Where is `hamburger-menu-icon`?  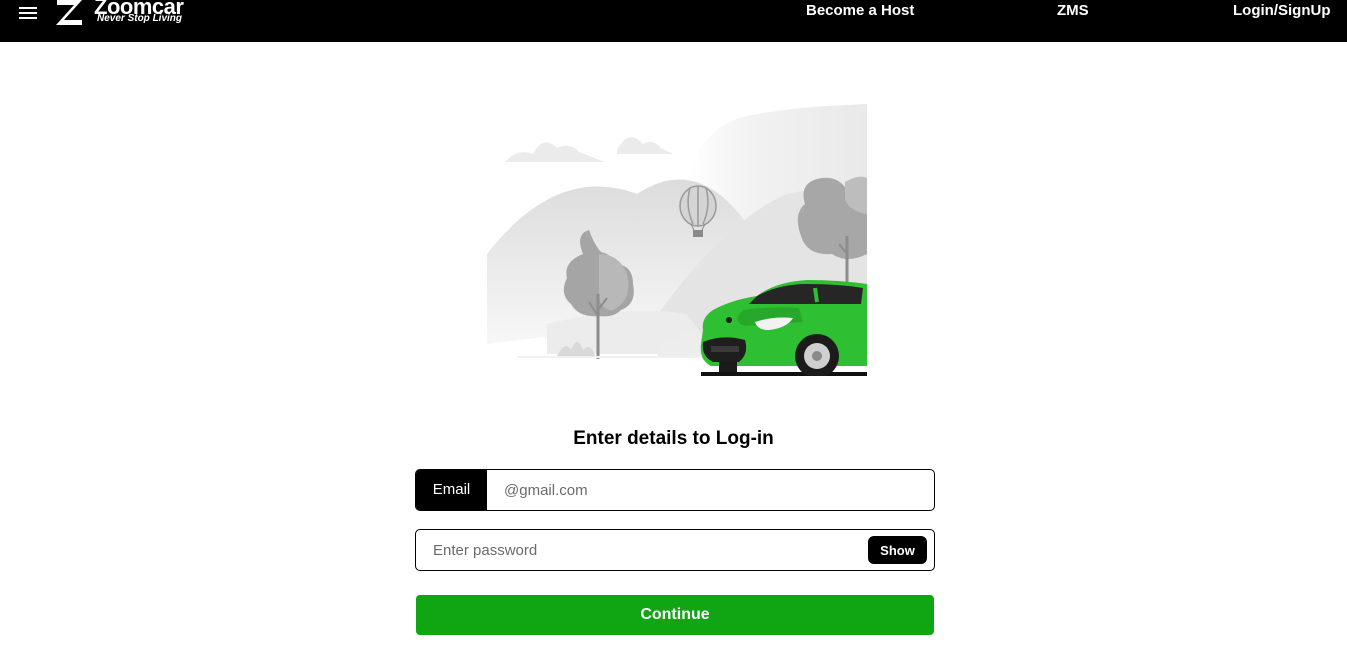 hamburger-menu-icon is located at coordinates (28, 13).